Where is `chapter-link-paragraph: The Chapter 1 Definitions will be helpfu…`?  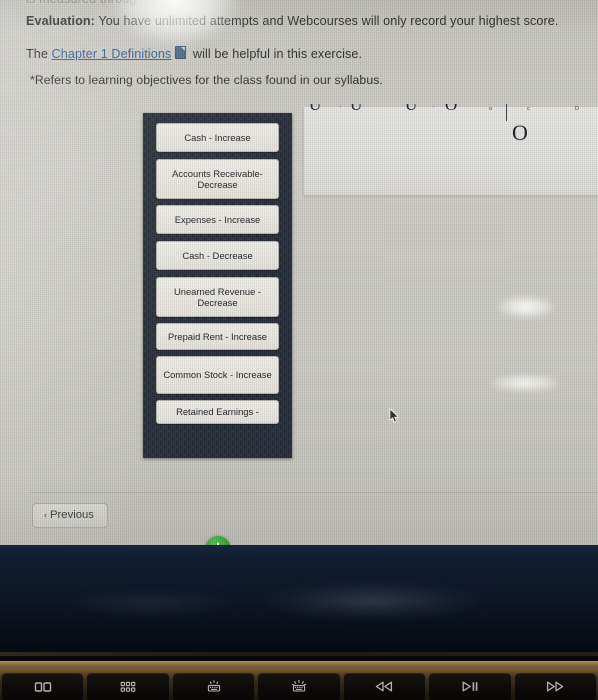
chapter-link-paragraph: The Chapter 1 Definitions will be helpfu… is located at coordinates (194, 54).